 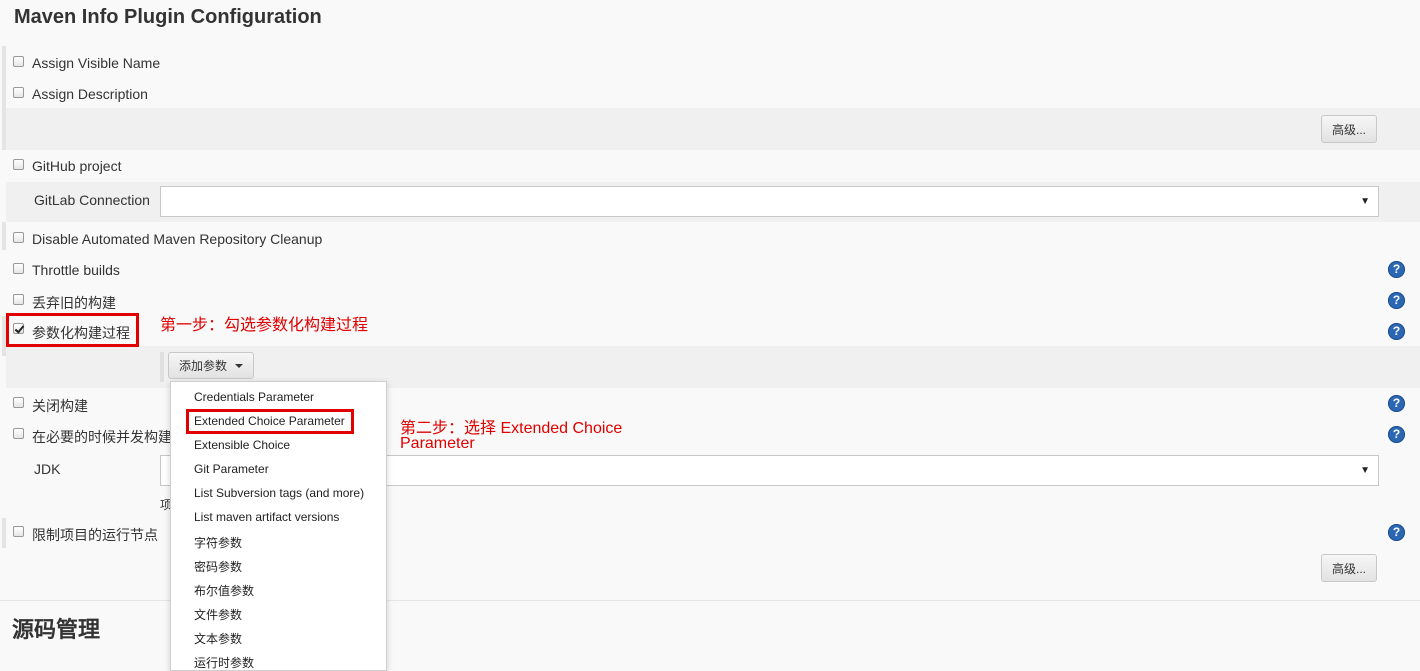 What do you see at coordinates (18, 328) in the screenshot?
I see `parameterized-checkbox` at bounding box center [18, 328].